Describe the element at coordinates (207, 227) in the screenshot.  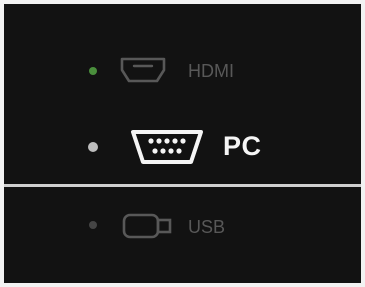
I see `source-label: USB` at that location.